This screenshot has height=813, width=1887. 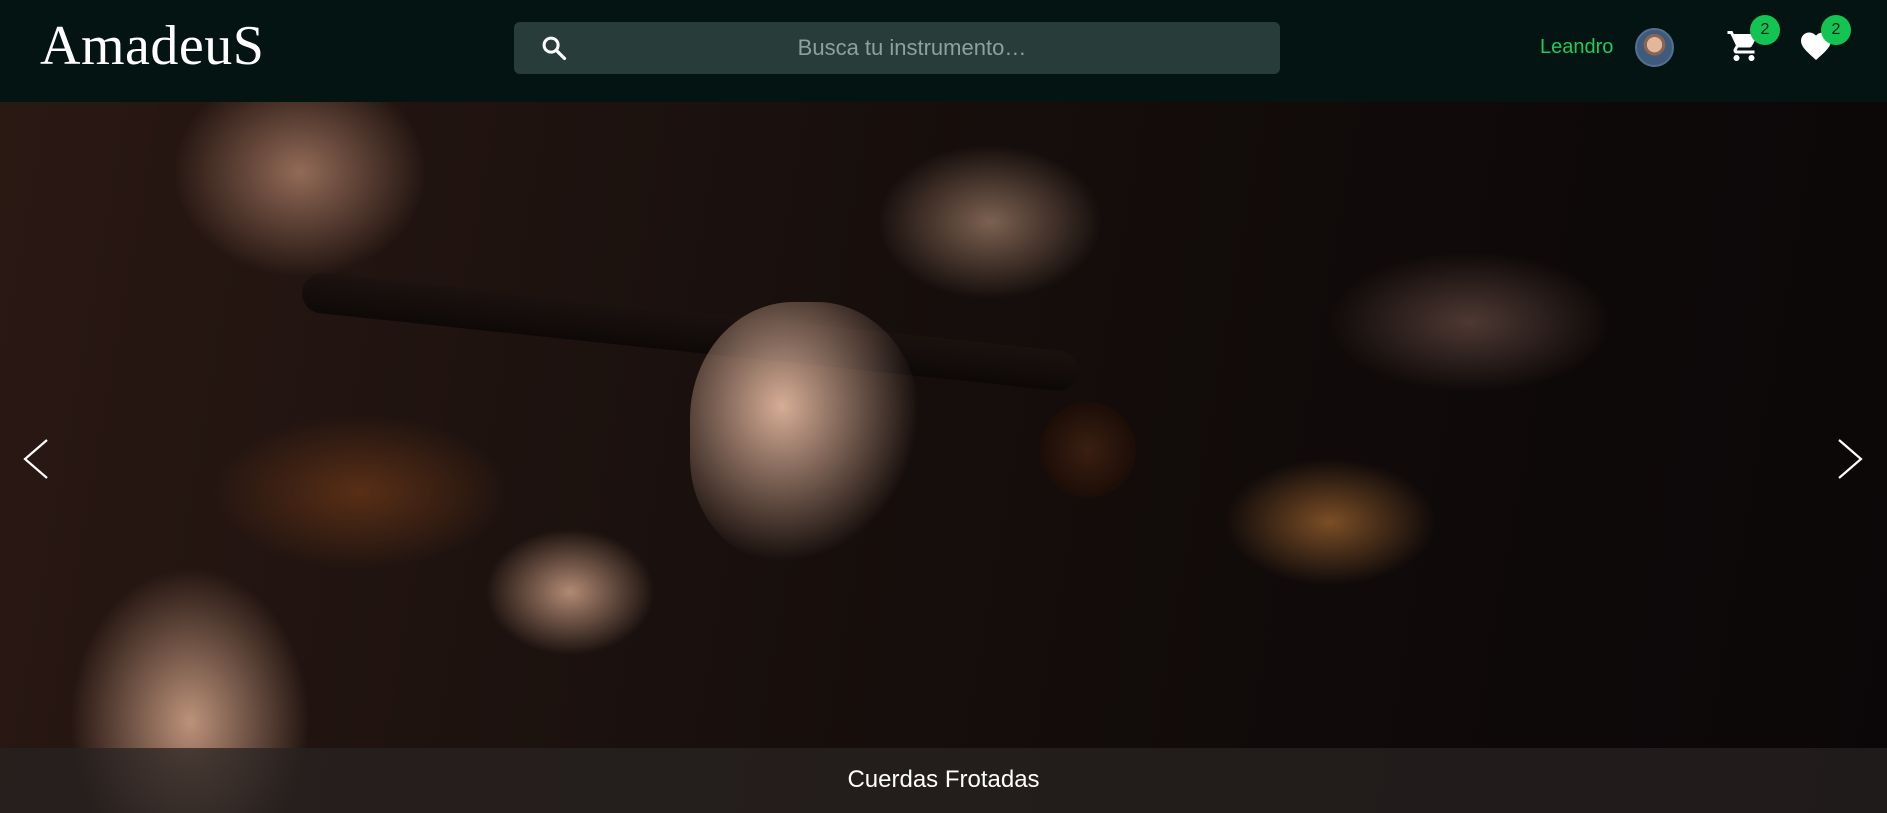 What do you see at coordinates (1765, 30) in the screenshot?
I see `cart-count-badge: 2` at bounding box center [1765, 30].